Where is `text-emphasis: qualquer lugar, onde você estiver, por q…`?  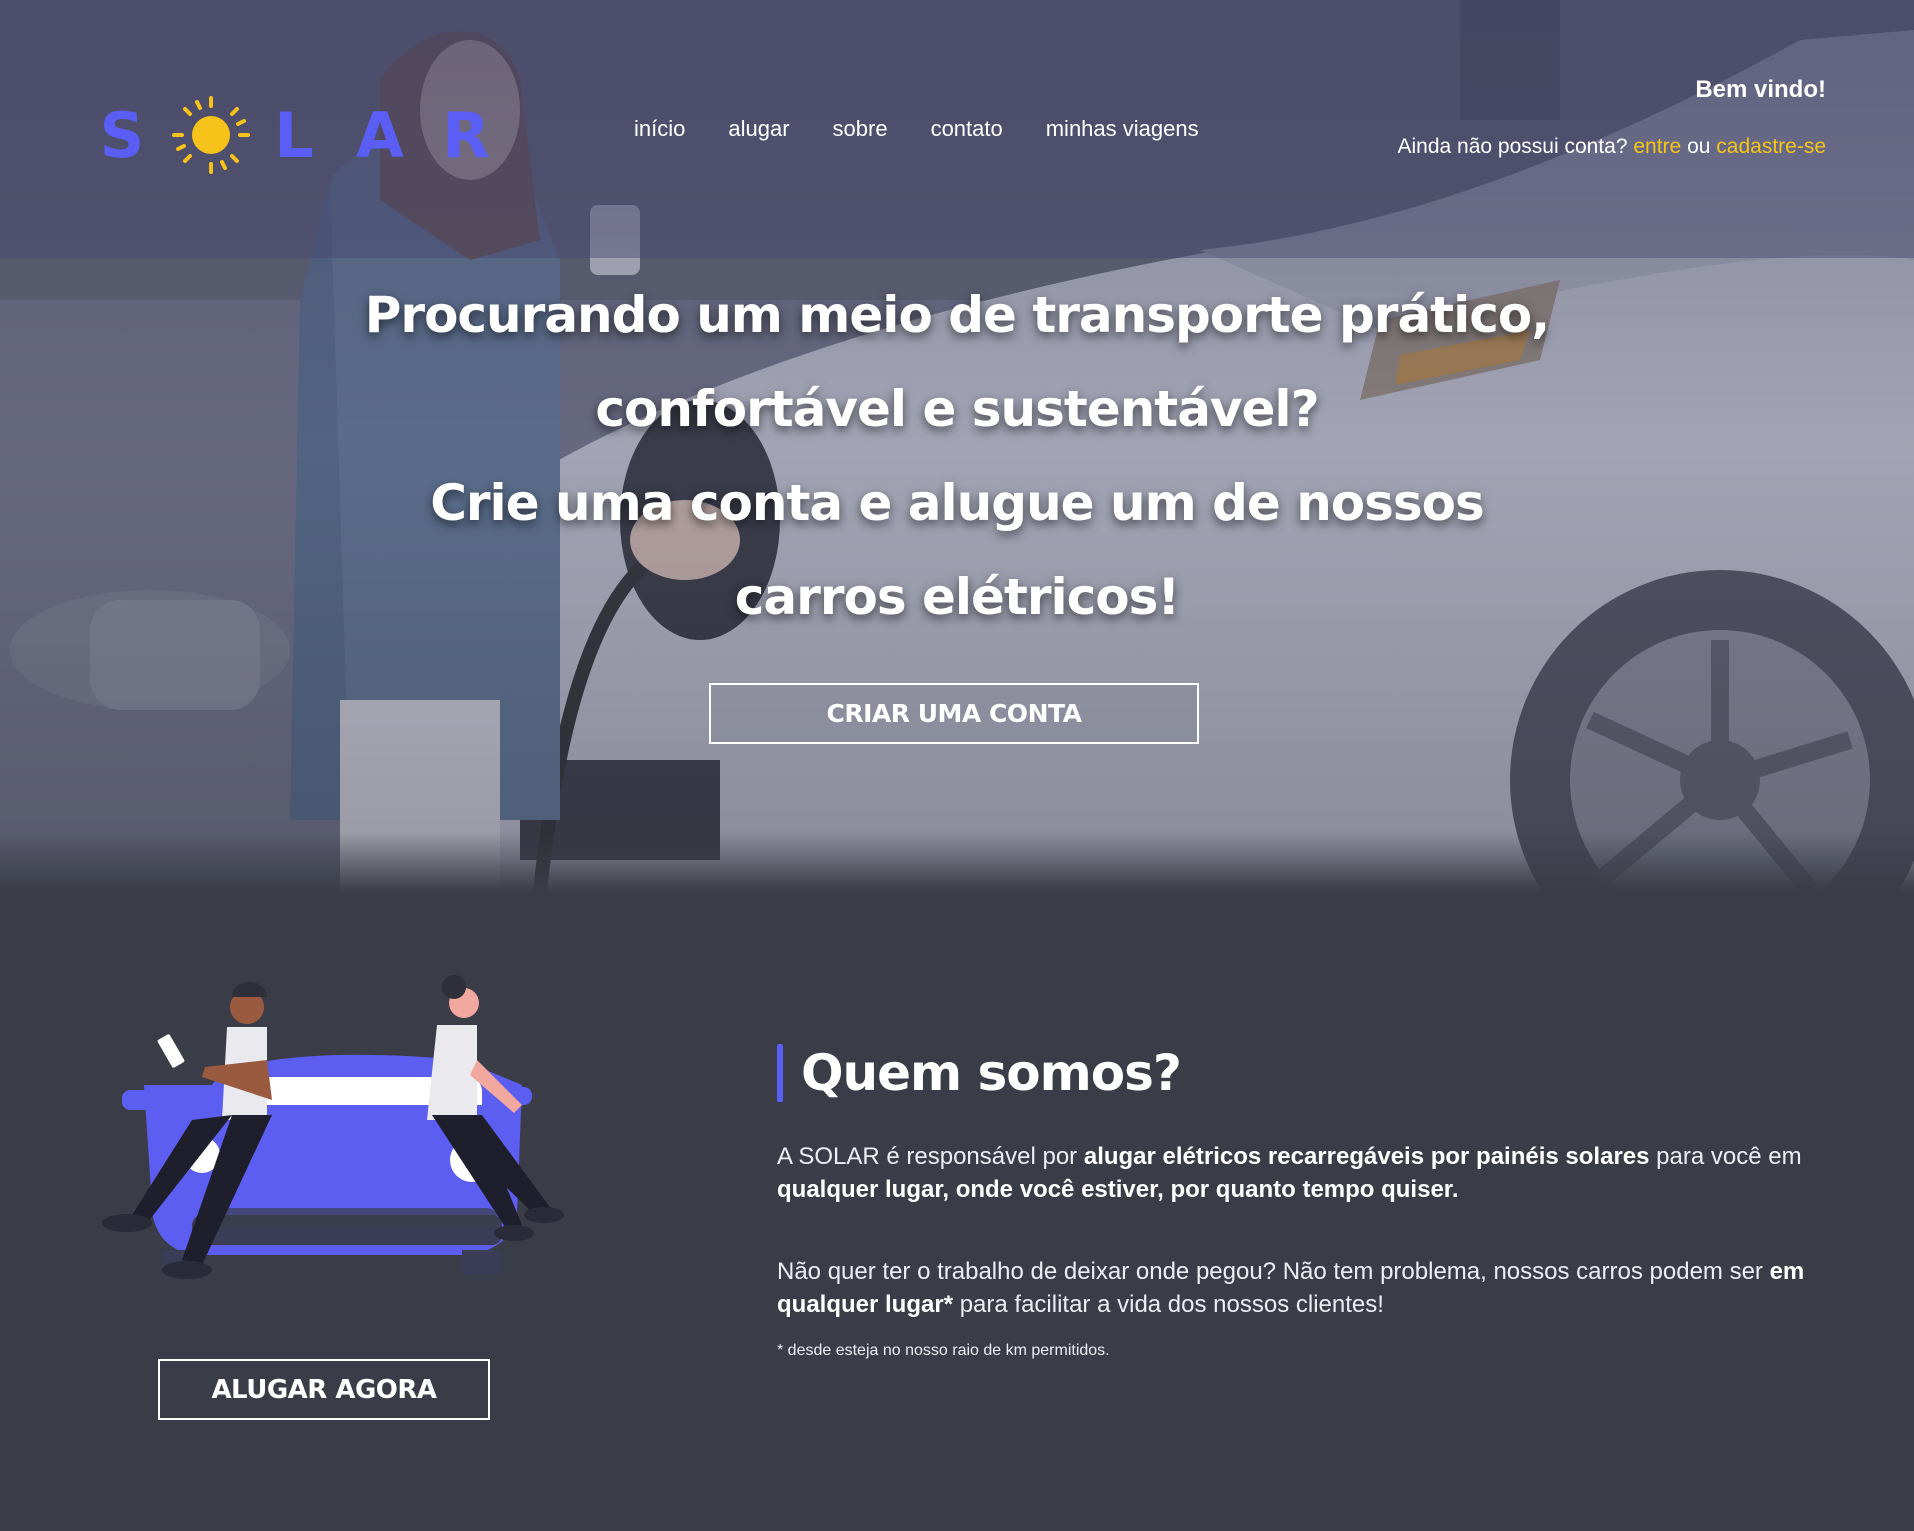 text-emphasis: qualquer lugar, onde você estiver, por q… is located at coordinates (1118, 1189).